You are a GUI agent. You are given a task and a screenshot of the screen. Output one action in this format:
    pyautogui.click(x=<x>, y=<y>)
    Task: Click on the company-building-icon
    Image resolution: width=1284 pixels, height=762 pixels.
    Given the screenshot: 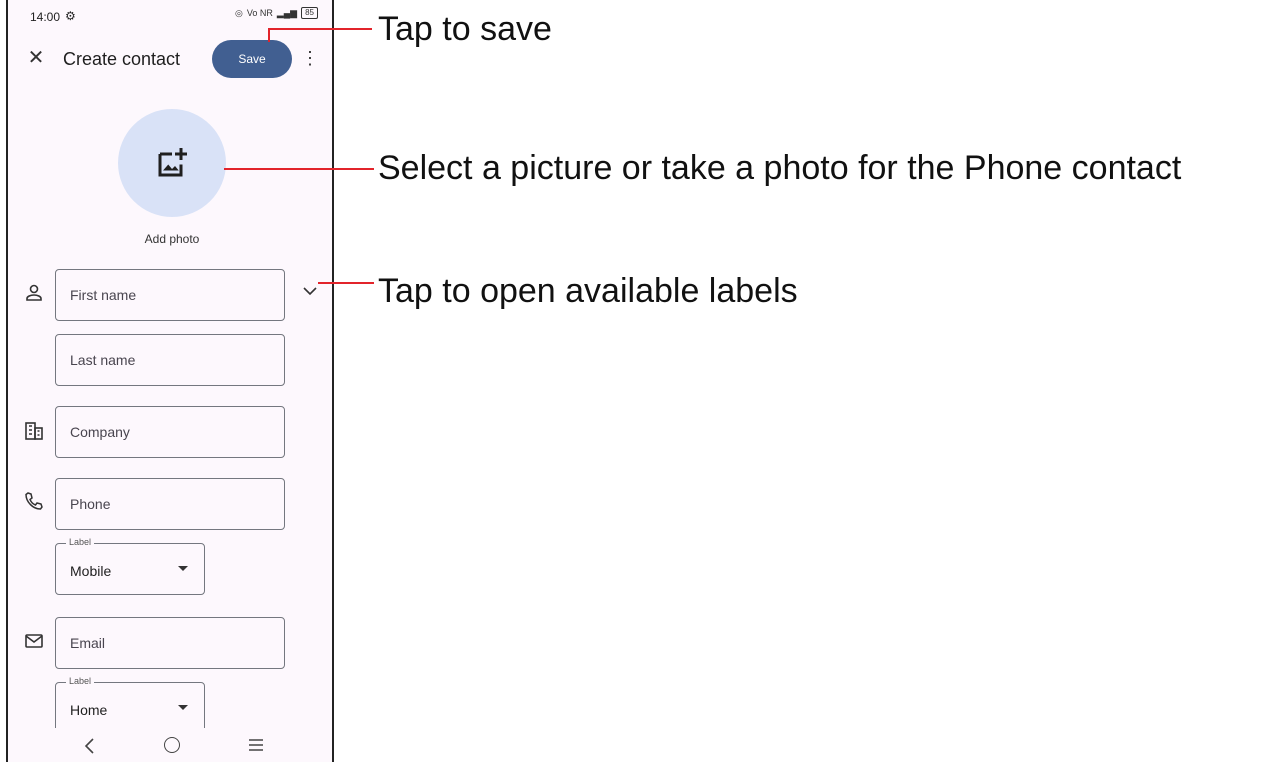 What is the action you would take?
    pyautogui.click(x=34, y=431)
    